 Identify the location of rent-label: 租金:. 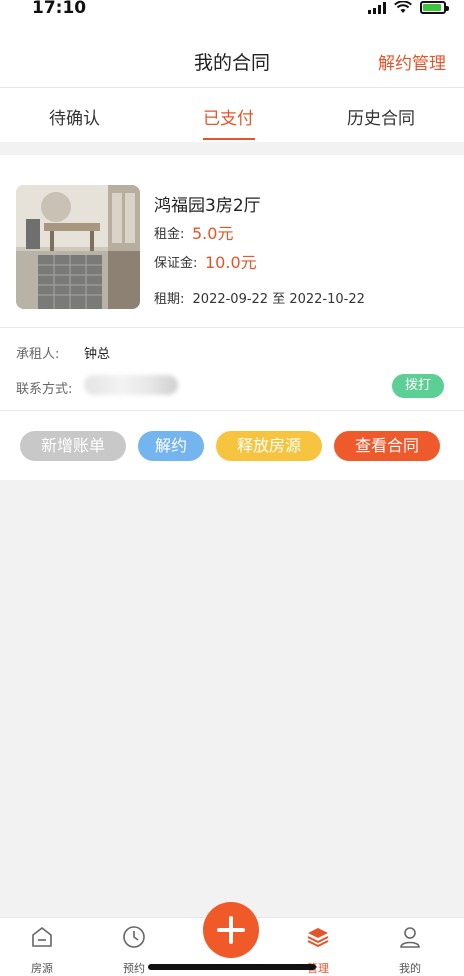
(169, 234).